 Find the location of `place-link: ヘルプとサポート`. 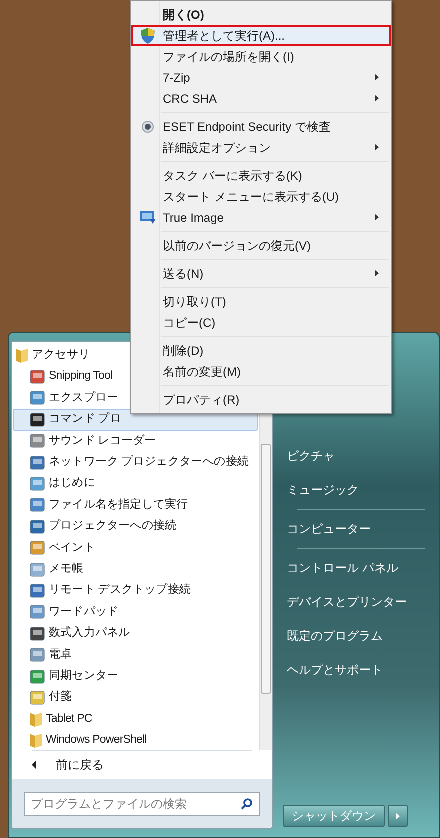

place-link: ヘルプとサポート is located at coordinates (354, 670).